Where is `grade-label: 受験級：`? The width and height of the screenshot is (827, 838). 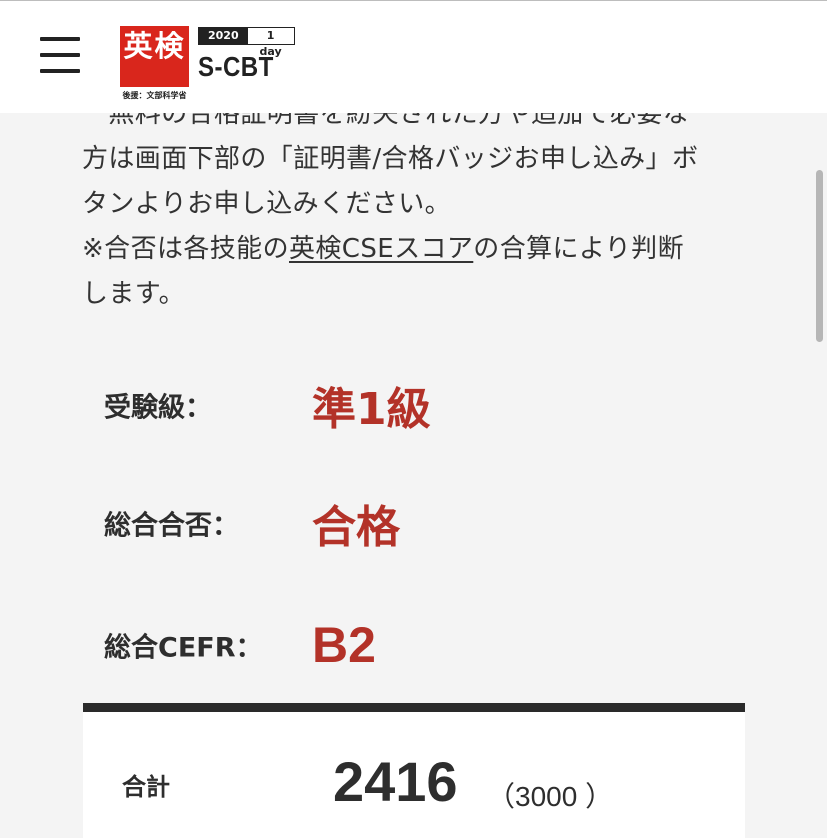
grade-label: 受験級： is located at coordinates (158, 408).